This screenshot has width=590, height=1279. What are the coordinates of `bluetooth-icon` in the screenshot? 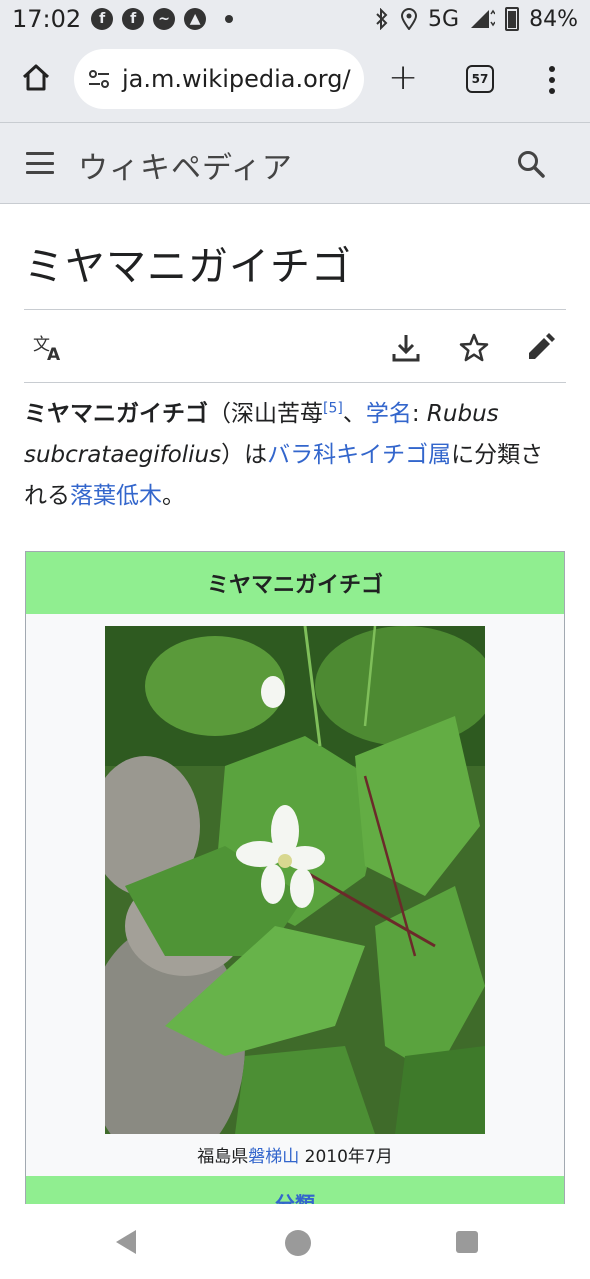 It's located at (382, 19).